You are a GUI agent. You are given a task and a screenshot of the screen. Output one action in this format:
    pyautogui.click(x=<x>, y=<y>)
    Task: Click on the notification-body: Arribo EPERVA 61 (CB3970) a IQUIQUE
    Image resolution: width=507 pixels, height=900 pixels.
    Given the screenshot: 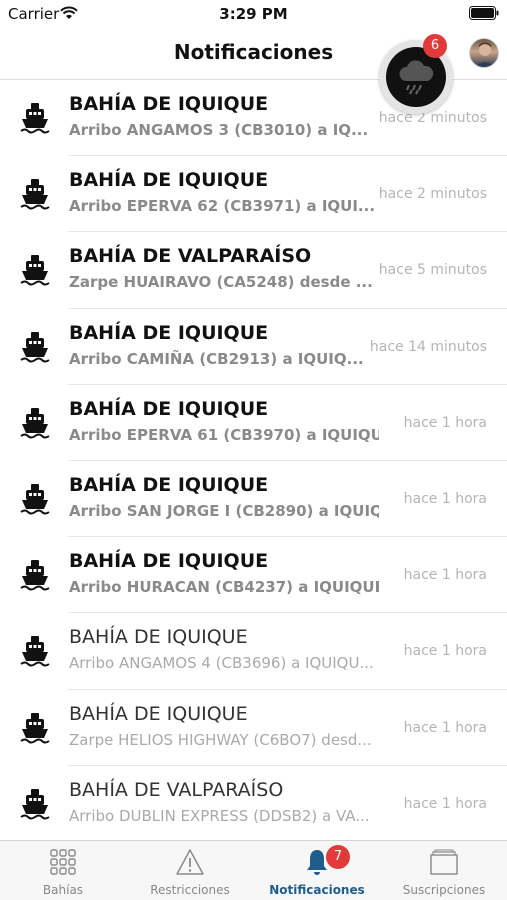 What is the action you would take?
    pyautogui.click(x=224, y=434)
    